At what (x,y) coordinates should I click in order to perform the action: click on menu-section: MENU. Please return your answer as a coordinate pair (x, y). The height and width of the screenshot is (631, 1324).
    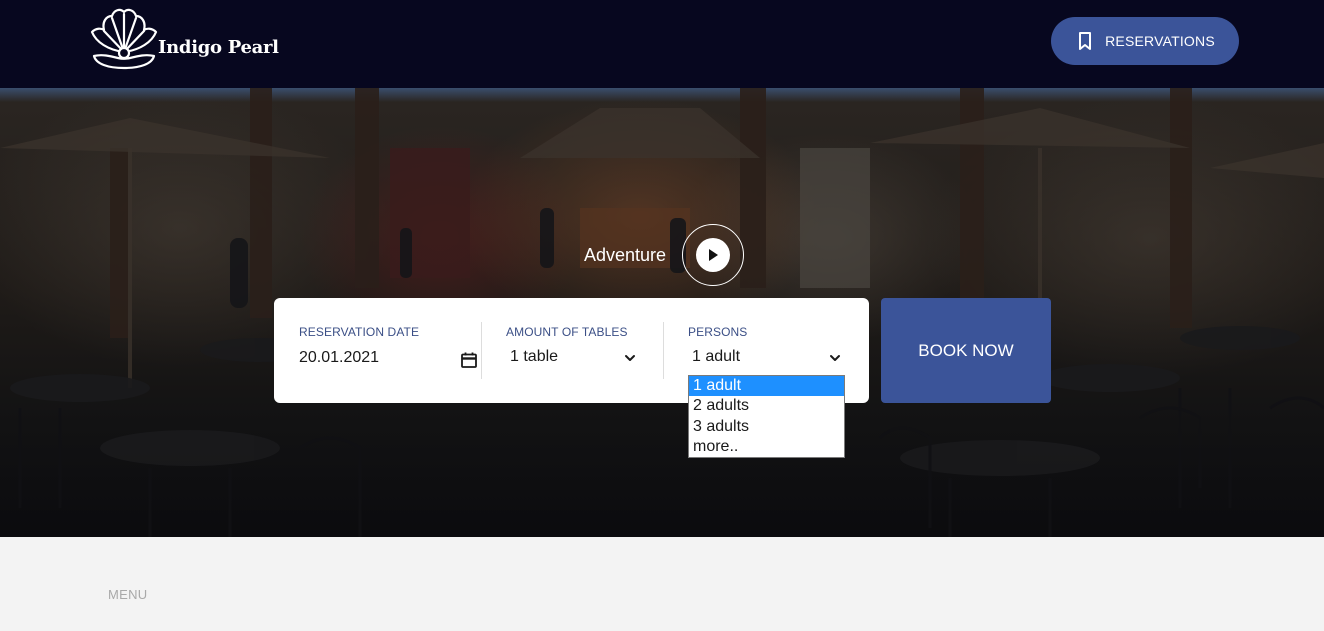
    Looking at the image, I should click on (662, 584).